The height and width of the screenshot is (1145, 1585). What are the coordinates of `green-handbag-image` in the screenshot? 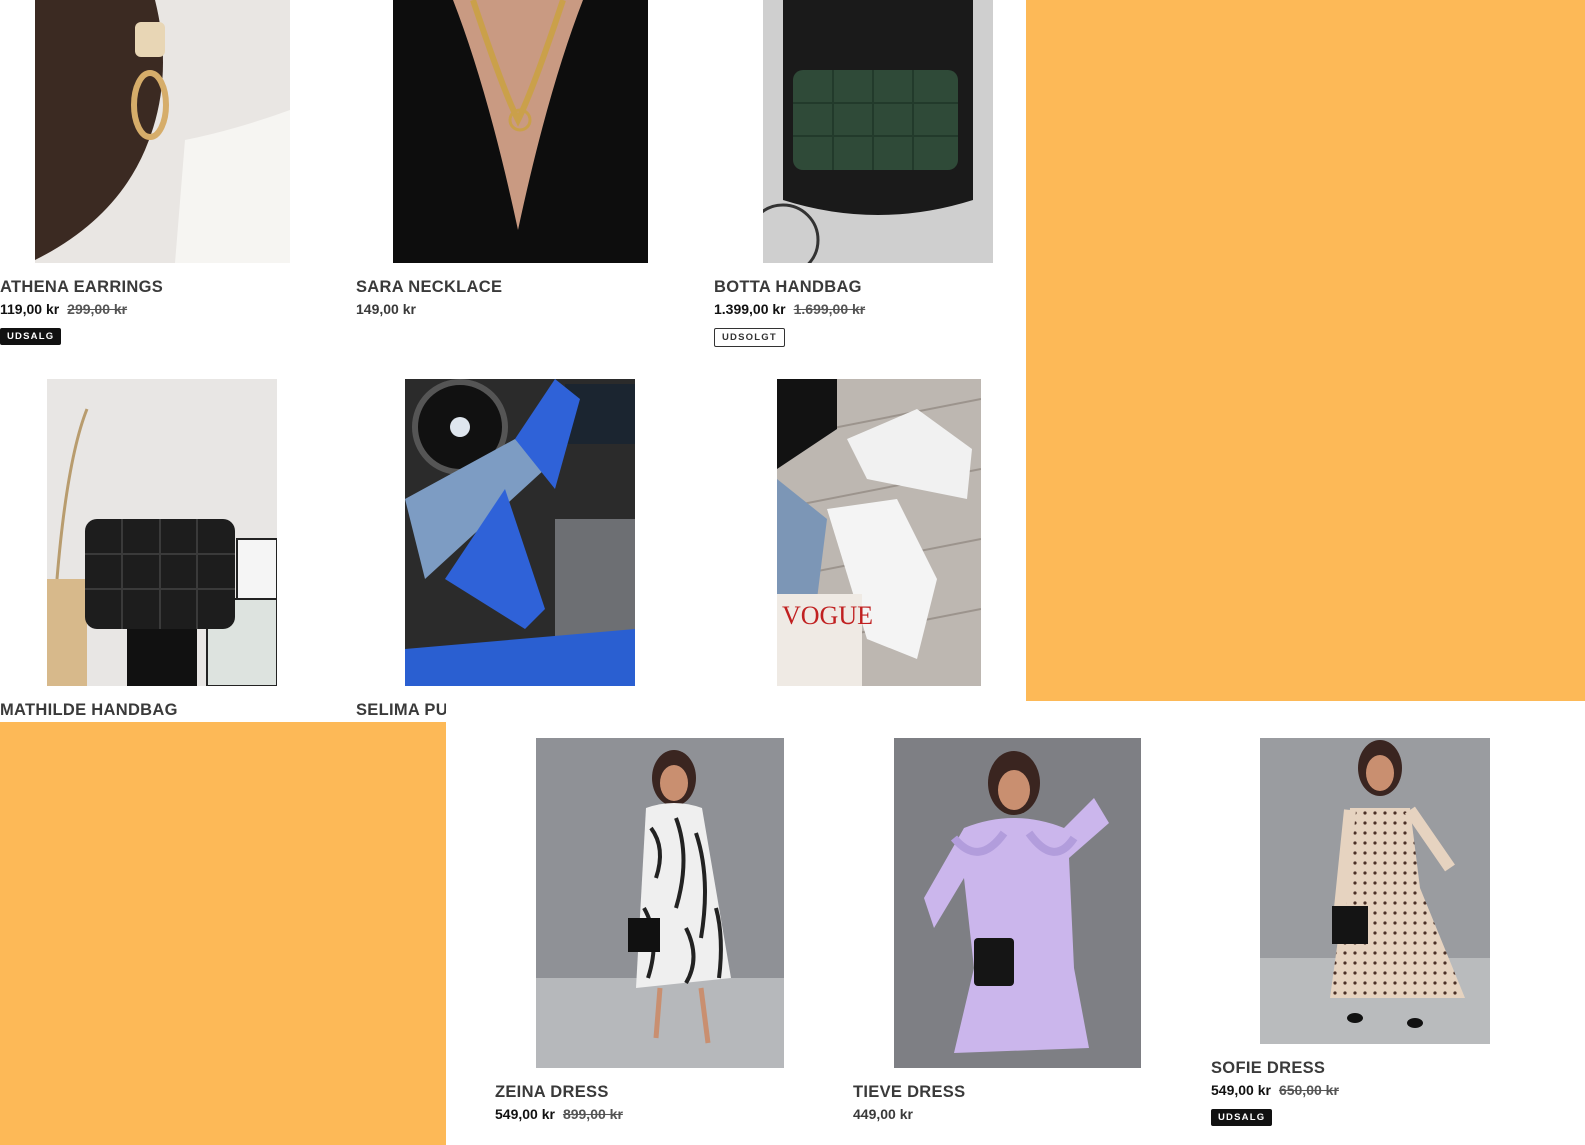 It's located at (878, 131).